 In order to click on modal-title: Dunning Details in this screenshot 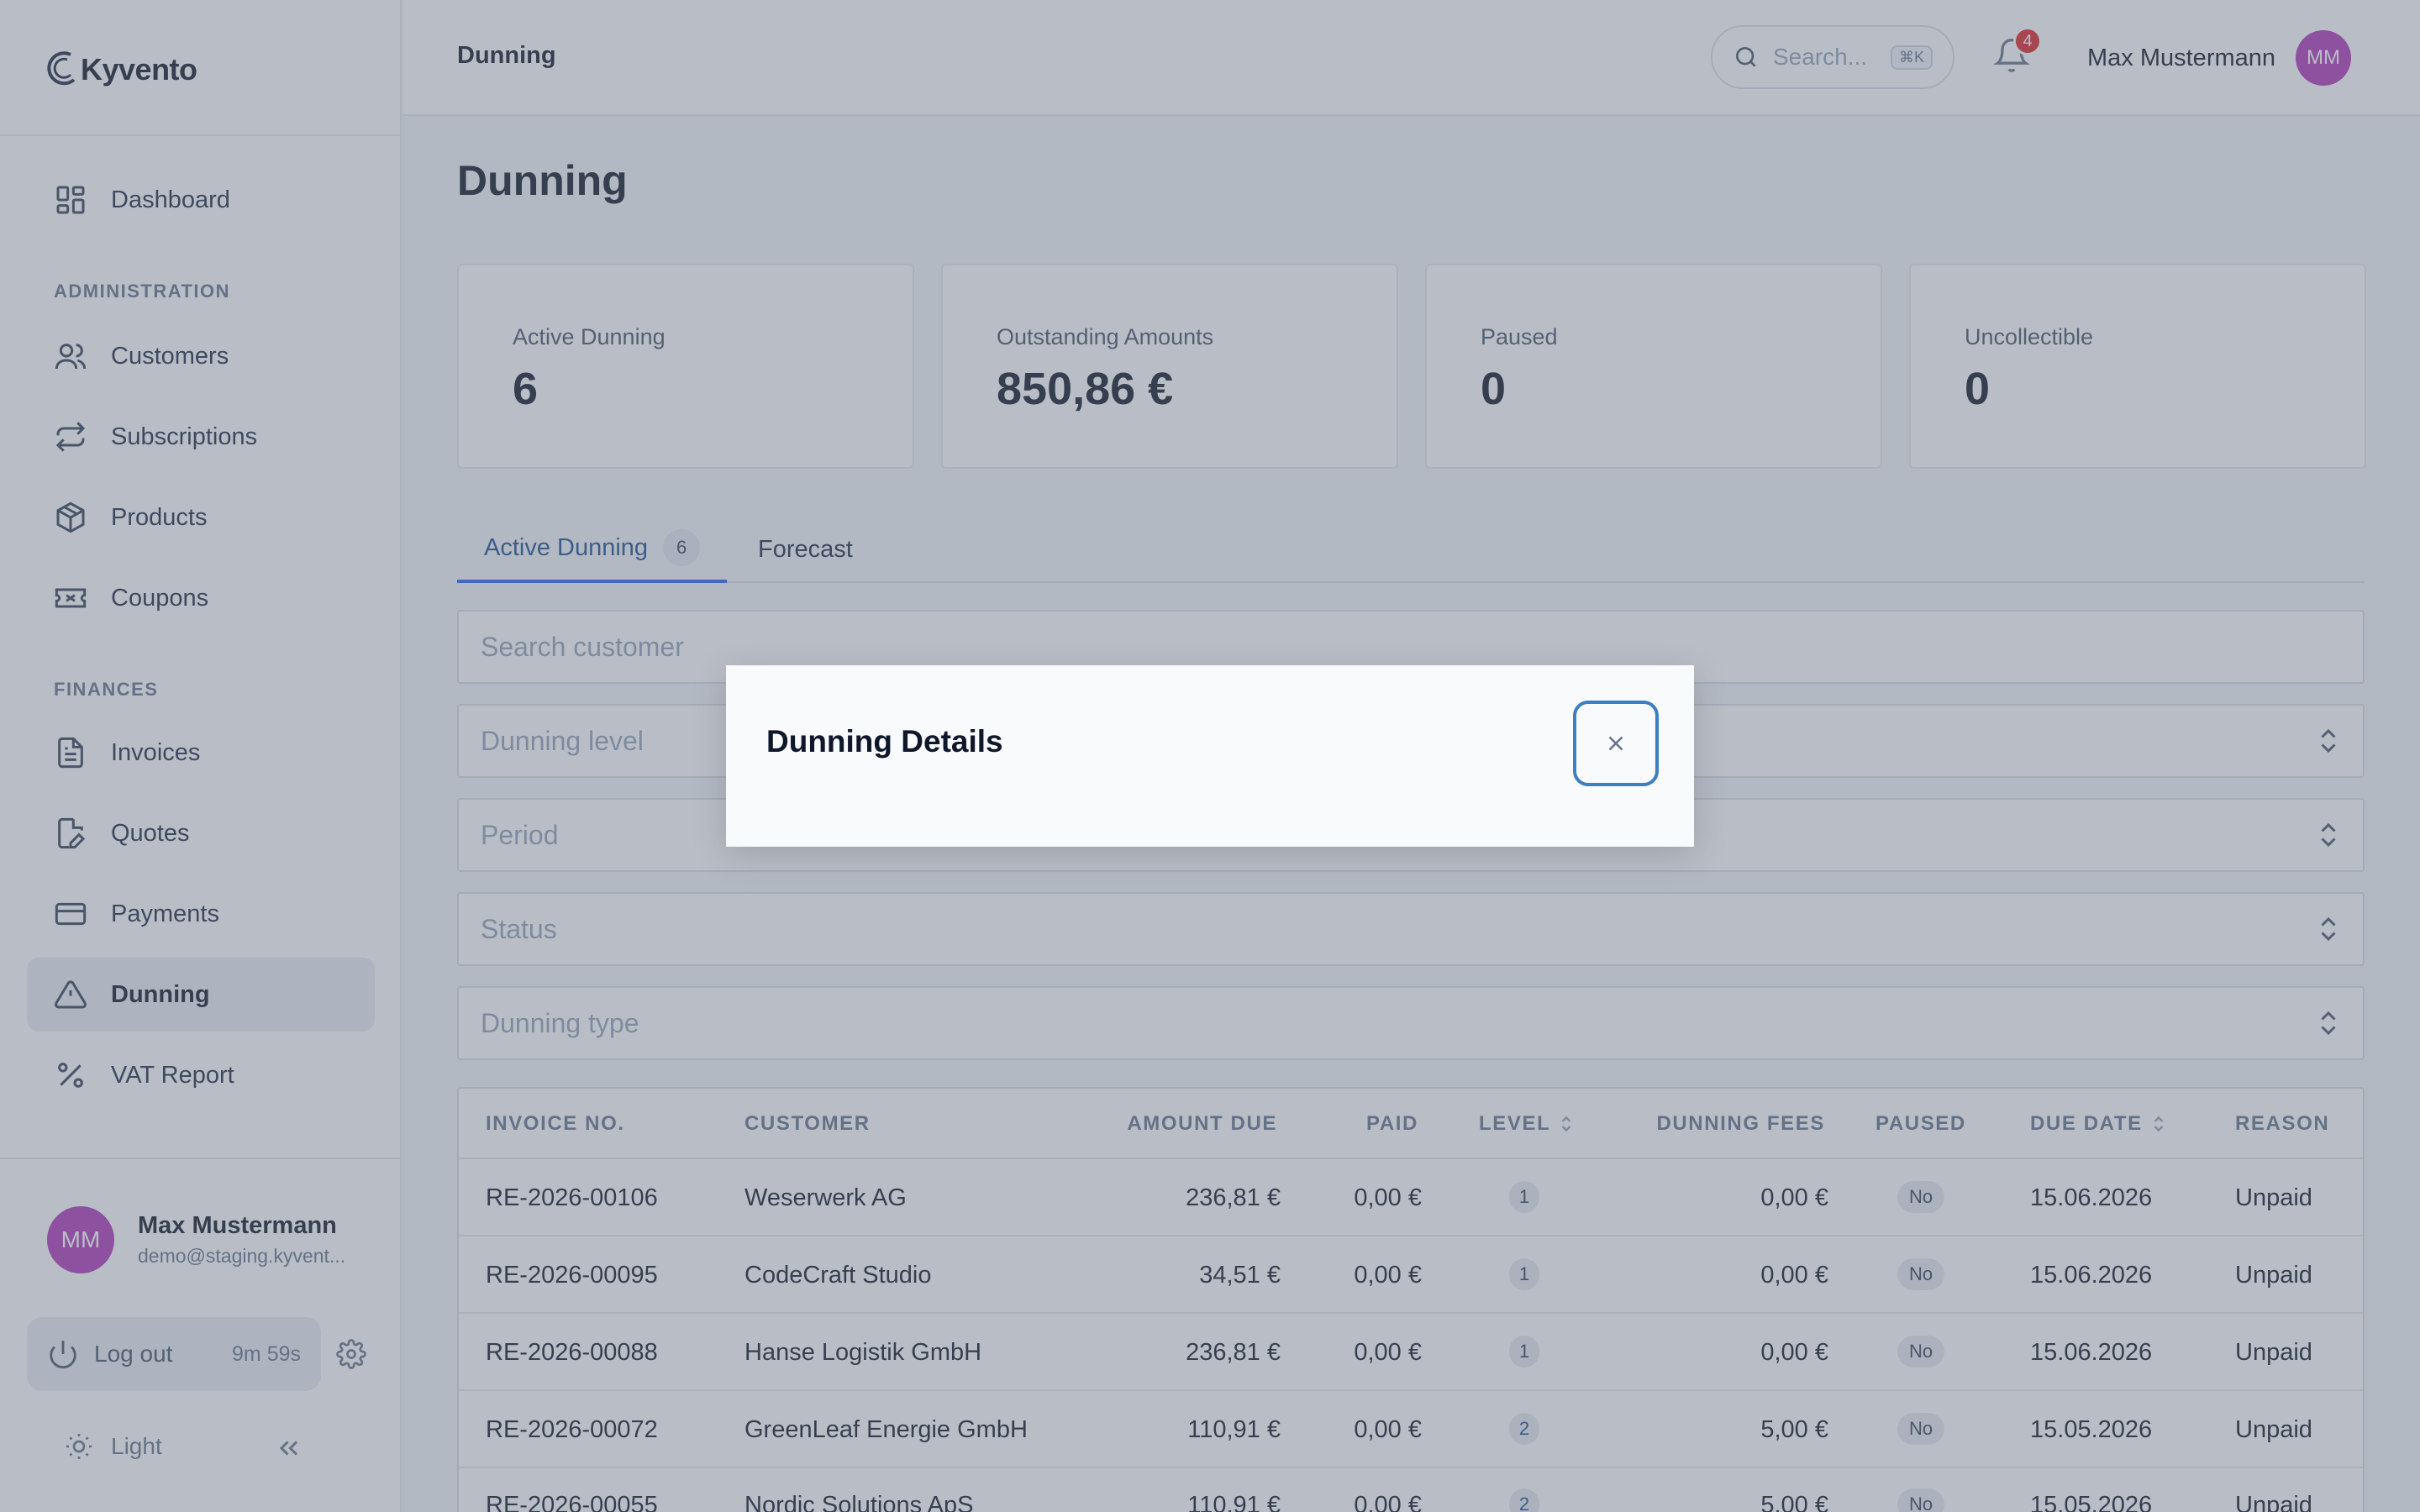, I will do `click(884, 741)`.